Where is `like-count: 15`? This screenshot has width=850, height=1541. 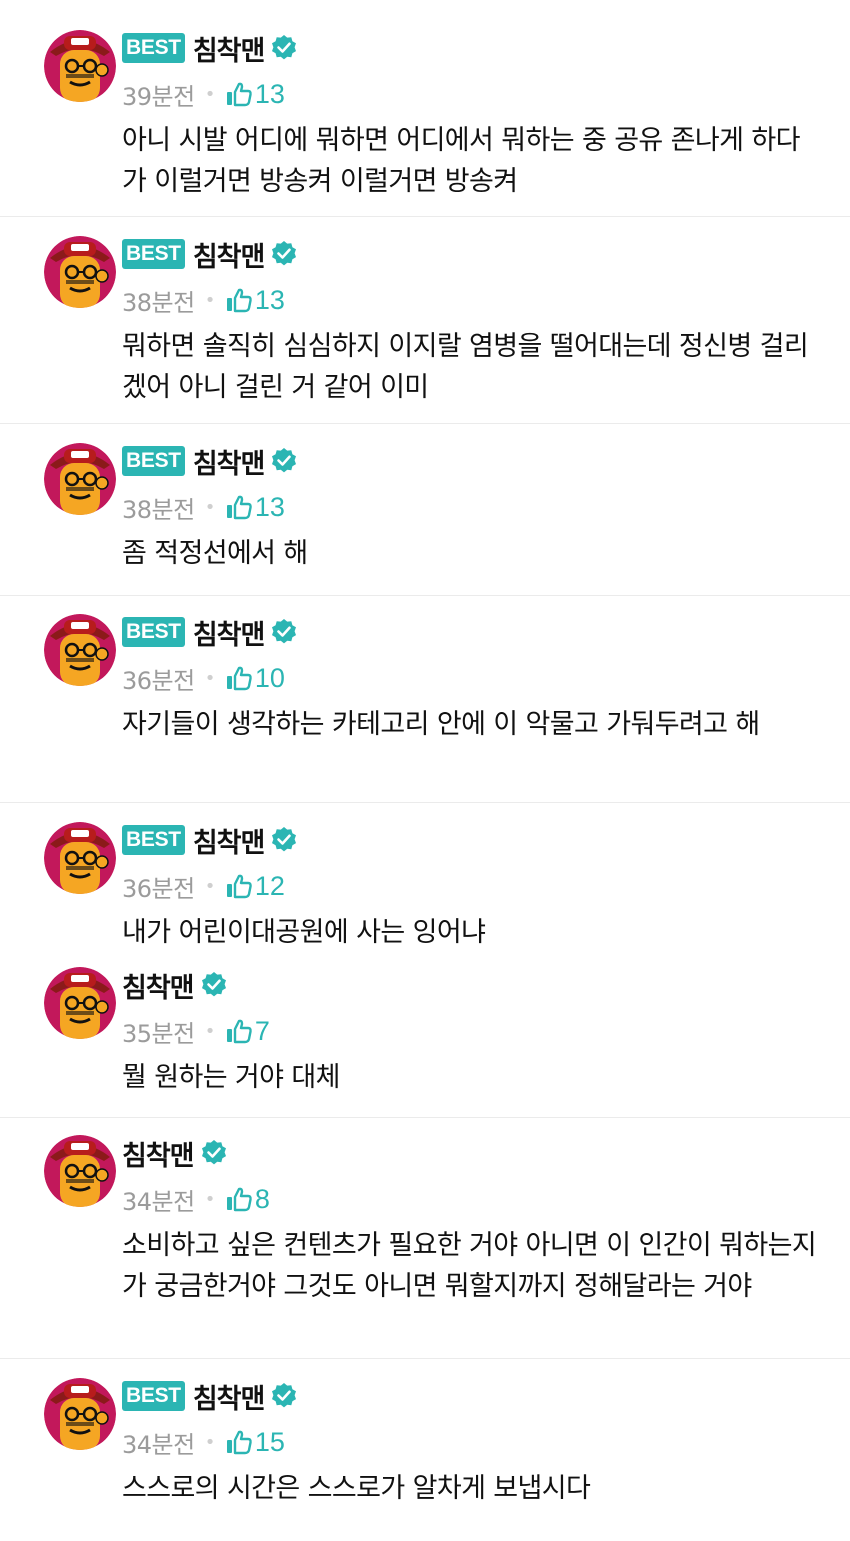 like-count: 15 is located at coordinates (270, 1442).